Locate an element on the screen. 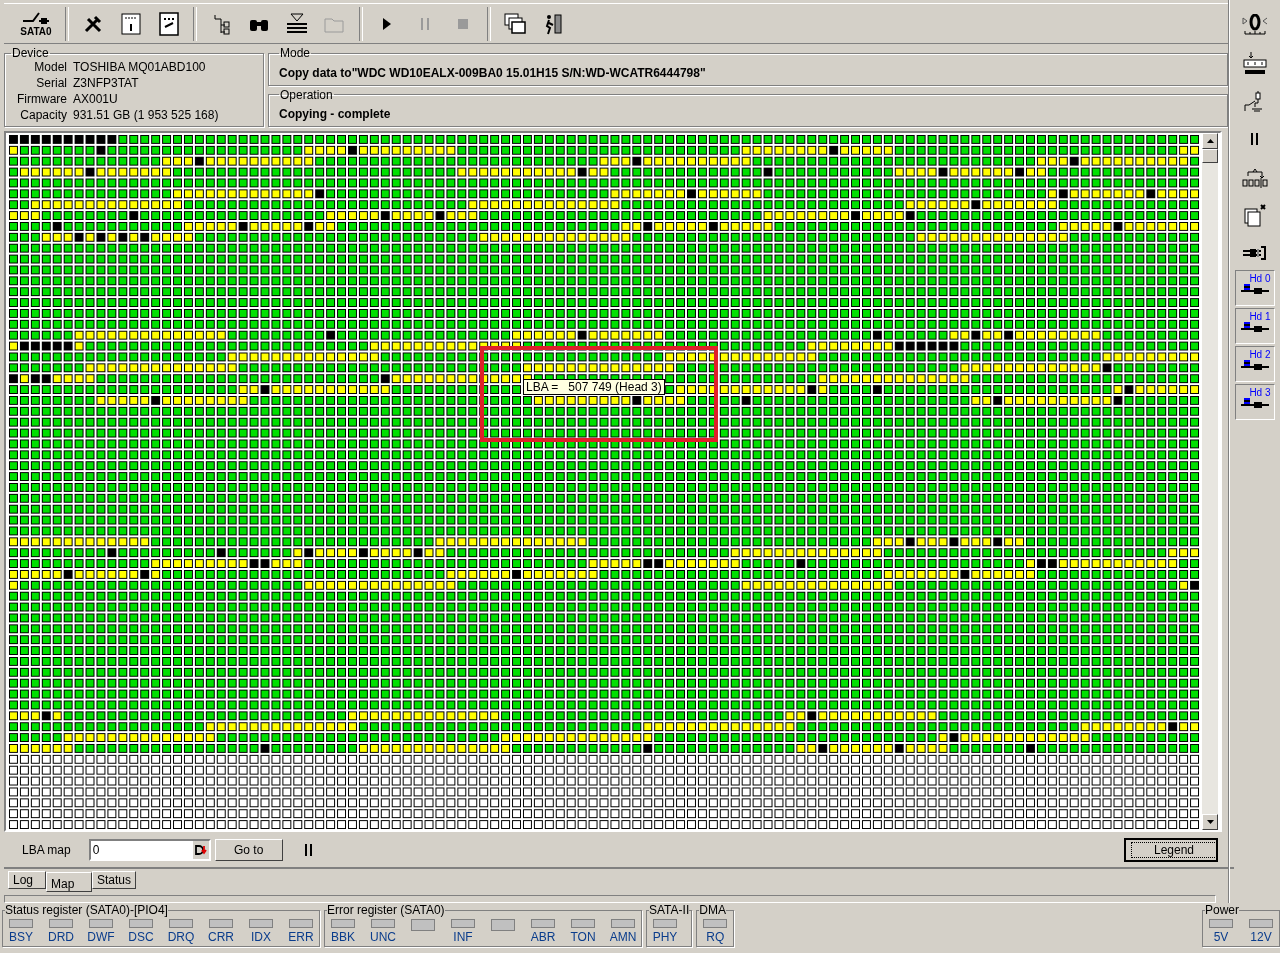 This screenshot has width=1280, height=953. field-value: 931.51 GB (1 953 525 168) is located at coordinates (146, 115).